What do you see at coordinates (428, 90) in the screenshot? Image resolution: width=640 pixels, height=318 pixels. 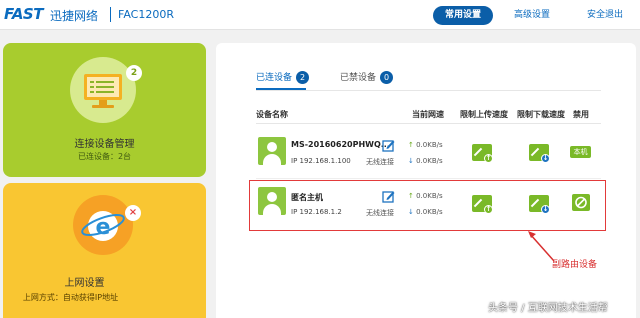 I see `tab-divider` at bounding box center [428, 90].